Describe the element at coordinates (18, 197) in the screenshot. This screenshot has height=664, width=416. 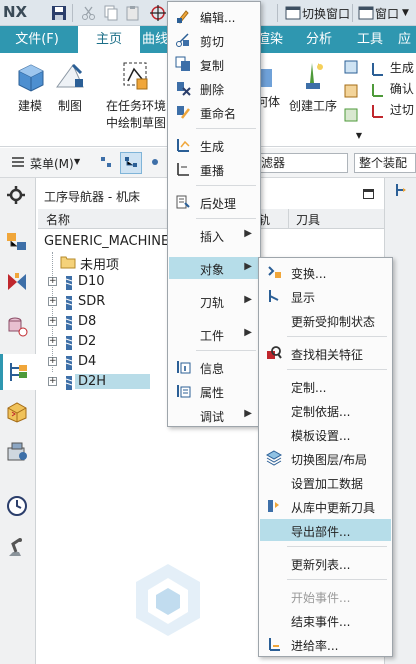
I see `settings-gear-icon` at that location.